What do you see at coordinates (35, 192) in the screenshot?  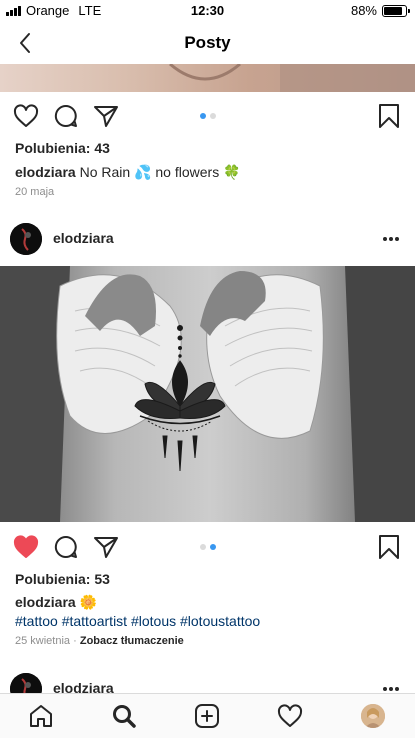 I see `post-date: 20 maja` at bounding box center [35, 192].